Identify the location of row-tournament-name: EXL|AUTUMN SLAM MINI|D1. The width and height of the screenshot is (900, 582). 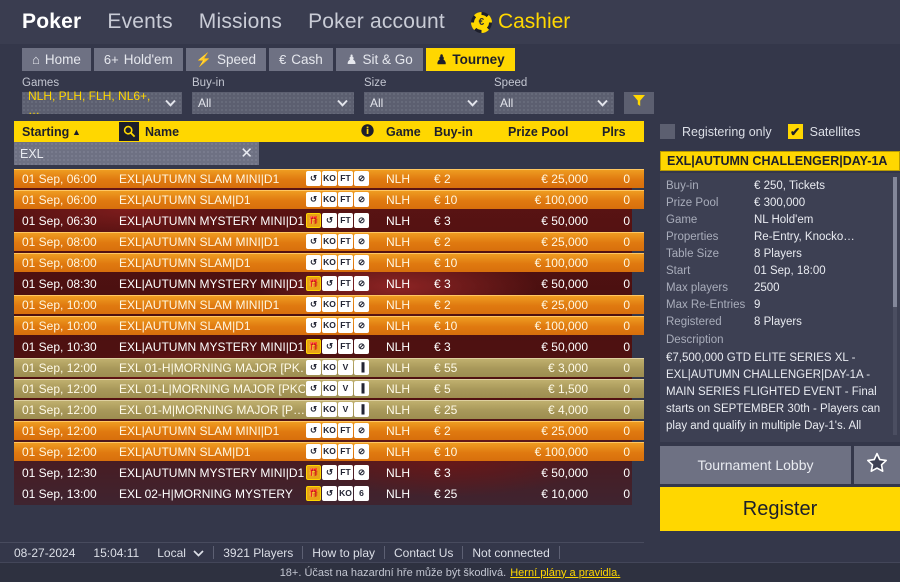
(199, 178).